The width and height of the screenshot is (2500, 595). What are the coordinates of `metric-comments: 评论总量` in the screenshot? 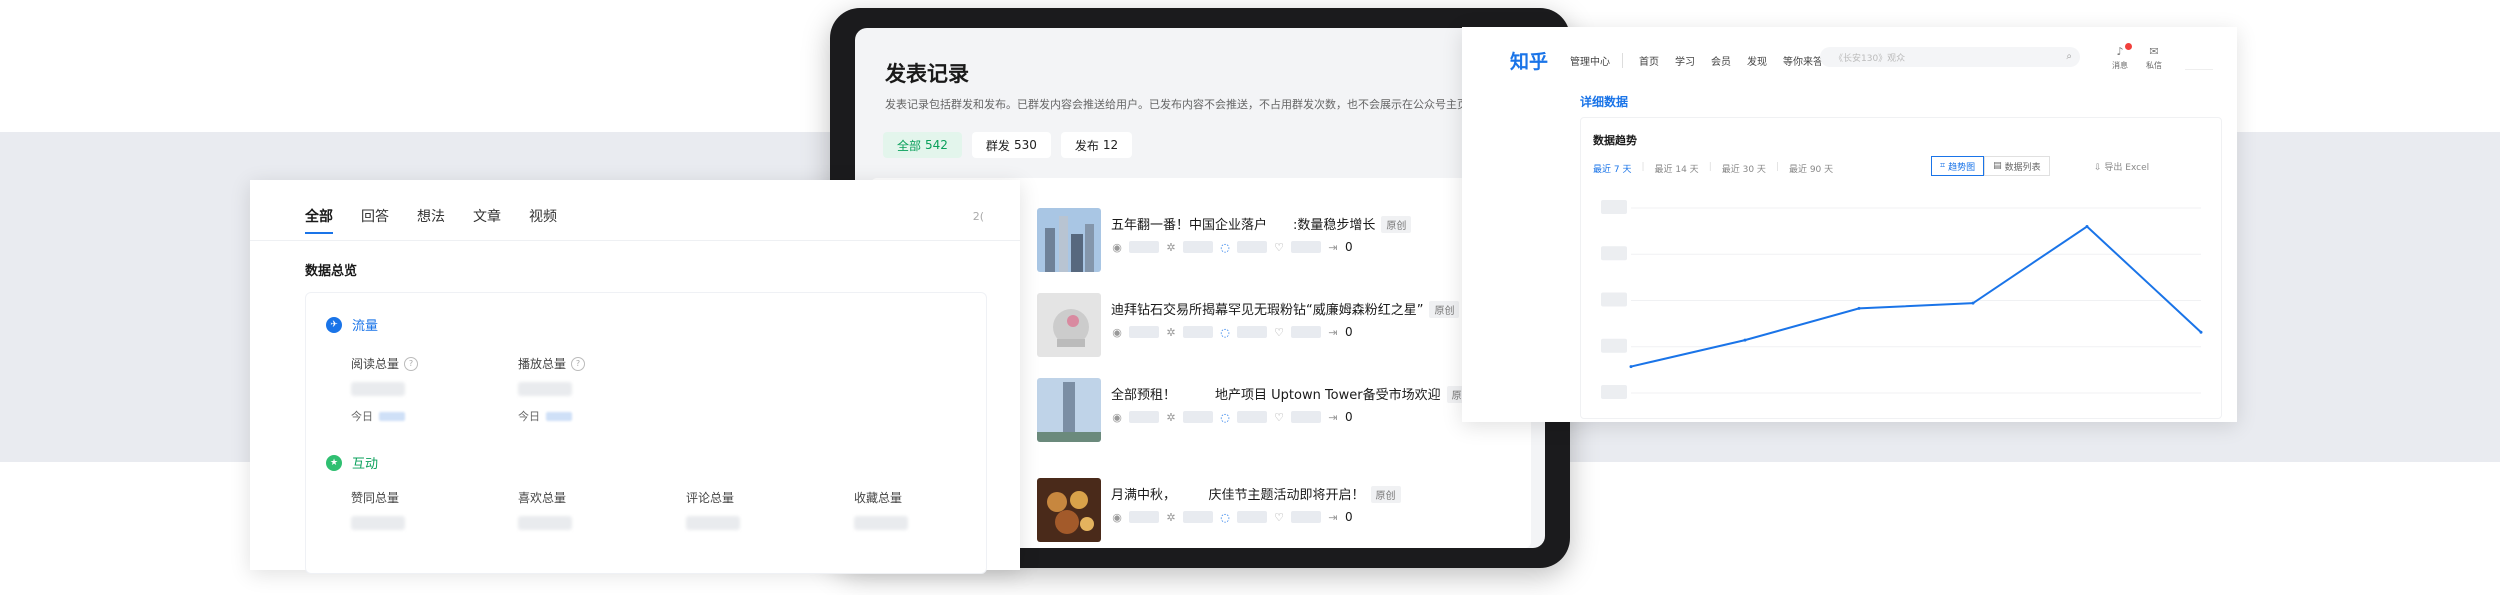 It's located at (713, 509).